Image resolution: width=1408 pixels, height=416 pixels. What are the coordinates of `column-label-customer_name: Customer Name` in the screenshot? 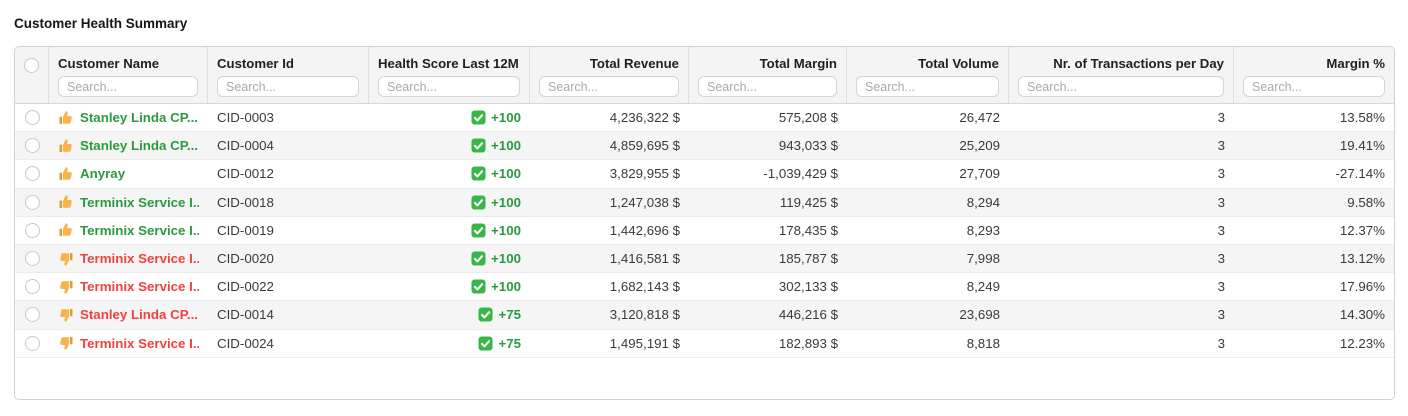 It's located at (128, 63).